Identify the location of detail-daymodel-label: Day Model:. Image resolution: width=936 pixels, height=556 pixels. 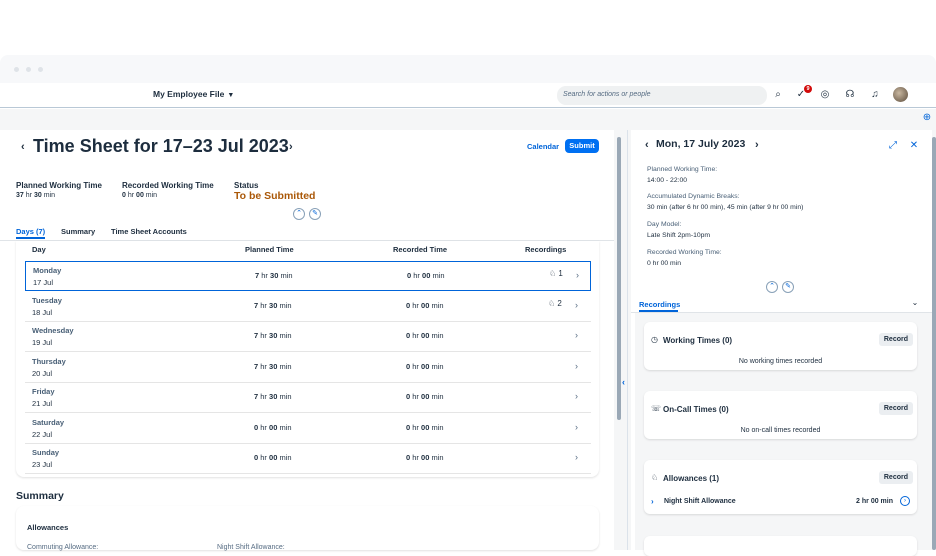
(664, 224).